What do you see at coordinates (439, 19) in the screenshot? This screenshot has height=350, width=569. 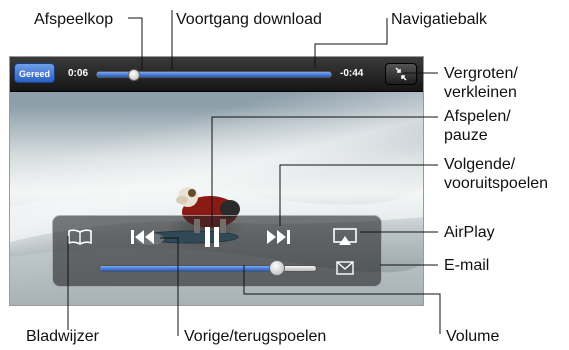 I see `label-navigation-bar: Navigatiebalk` at bounding box center [439, 19].